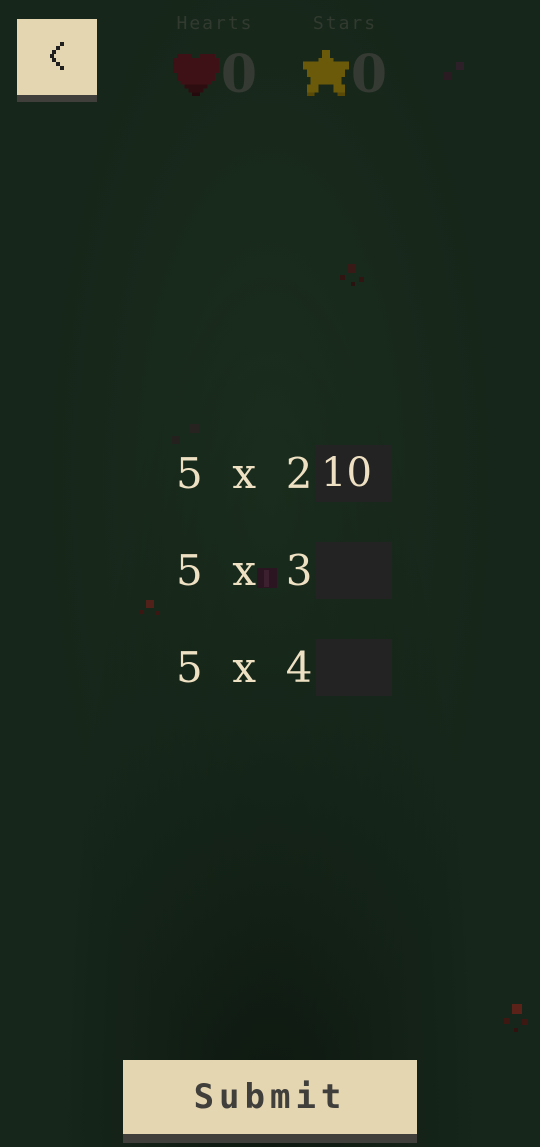 This screenshot has width=540, height=1147. Describe the element at coordinates (195, 75) in the screenshot. I see `heart-icon` at that location.